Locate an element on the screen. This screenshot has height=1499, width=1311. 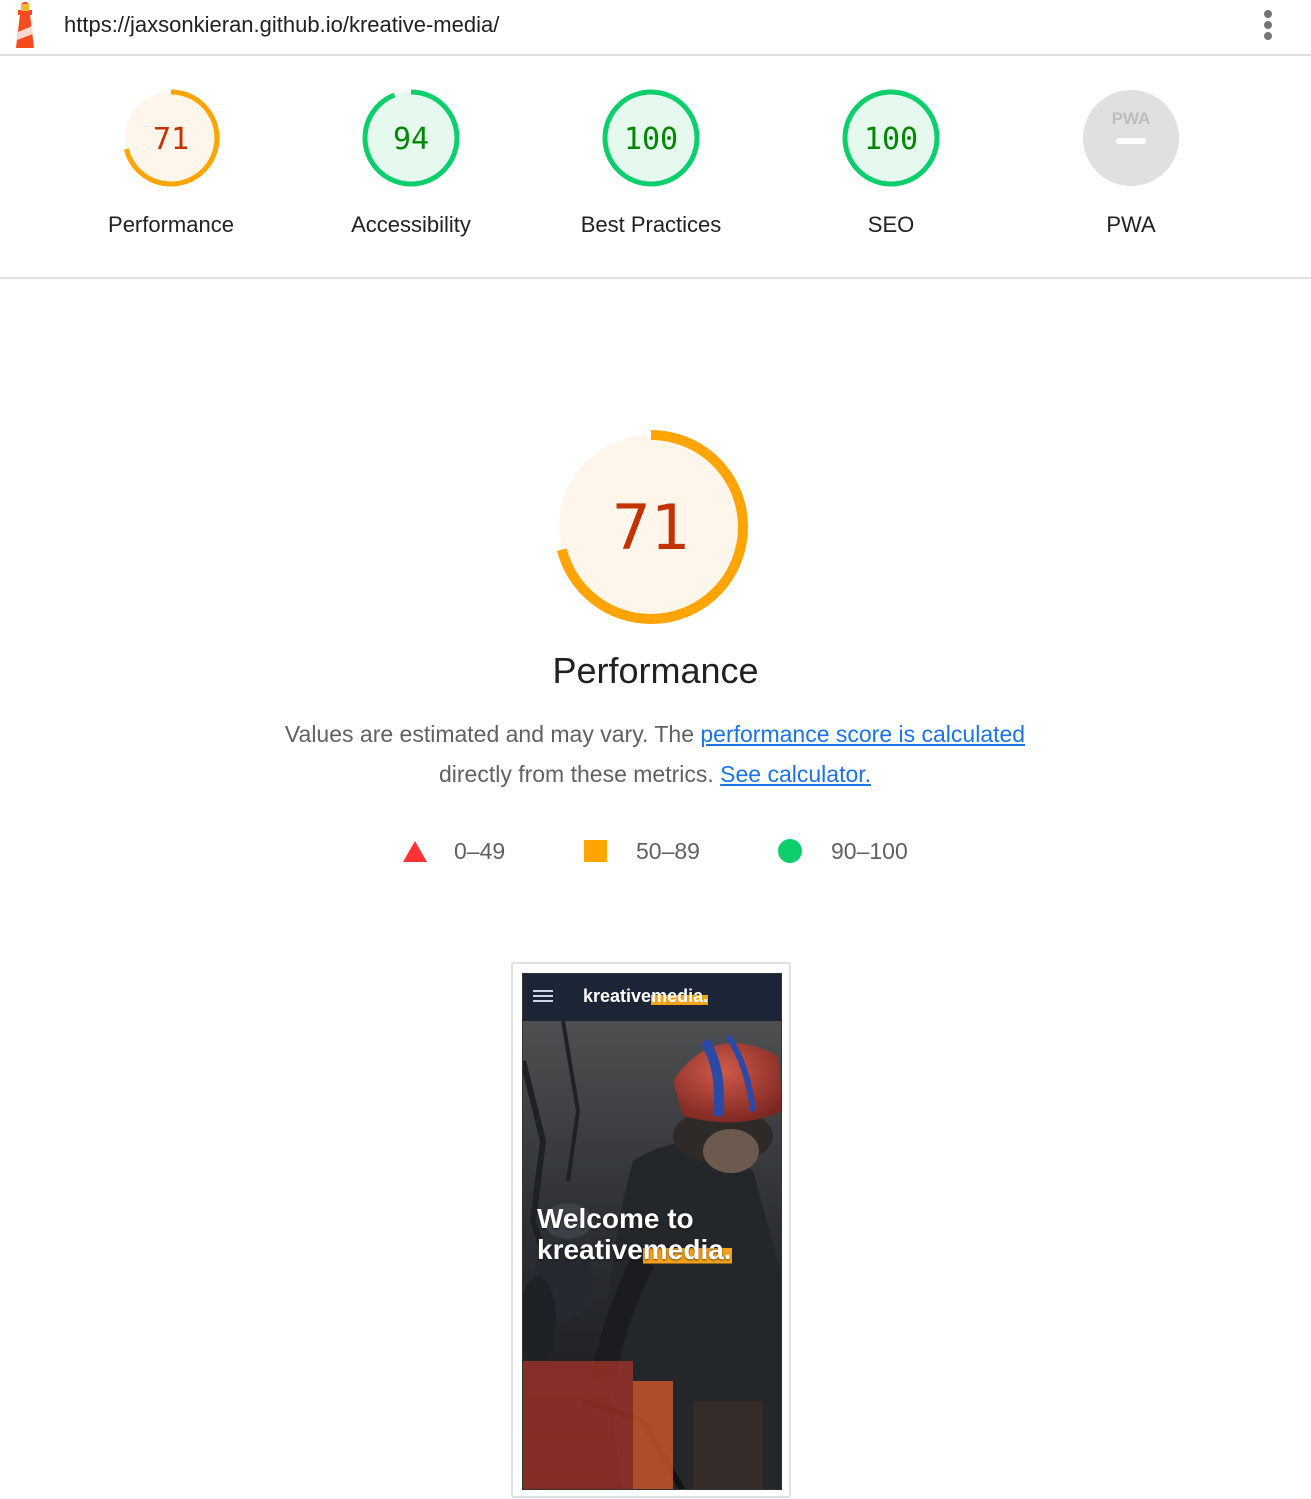
gauge-score: 71 is located at coordinates (171, 139).